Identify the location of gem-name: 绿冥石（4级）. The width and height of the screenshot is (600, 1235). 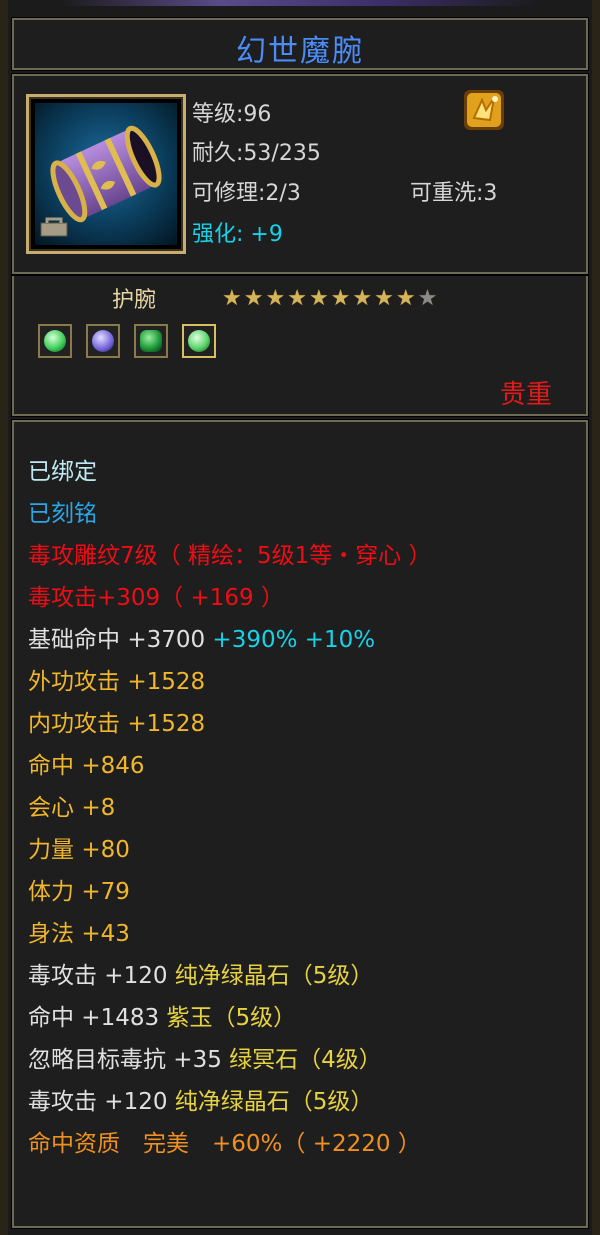
(305, 1060).